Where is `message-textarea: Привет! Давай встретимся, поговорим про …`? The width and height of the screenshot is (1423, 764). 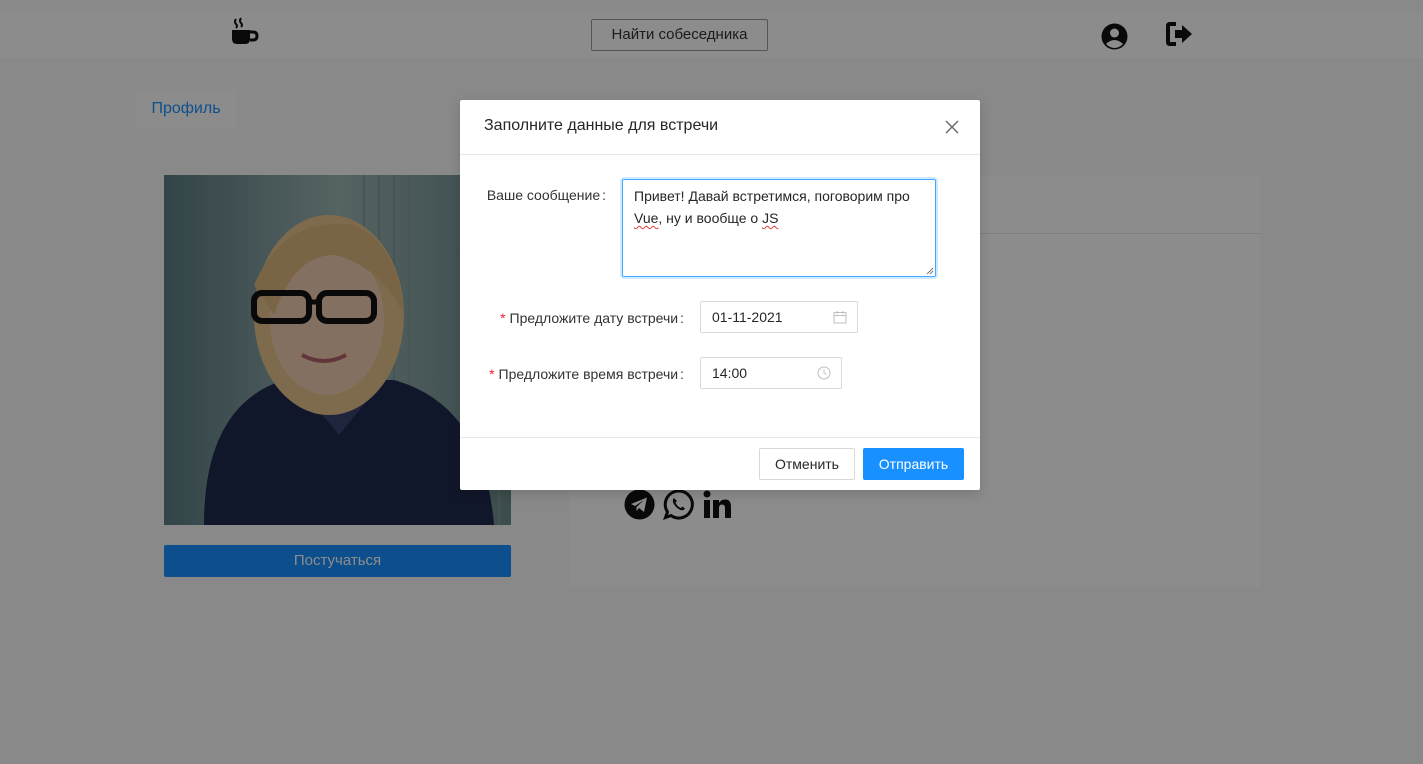 message-textarea: Привет! Давай встретимся, поговорим про … is located at coordinates (779, 228).